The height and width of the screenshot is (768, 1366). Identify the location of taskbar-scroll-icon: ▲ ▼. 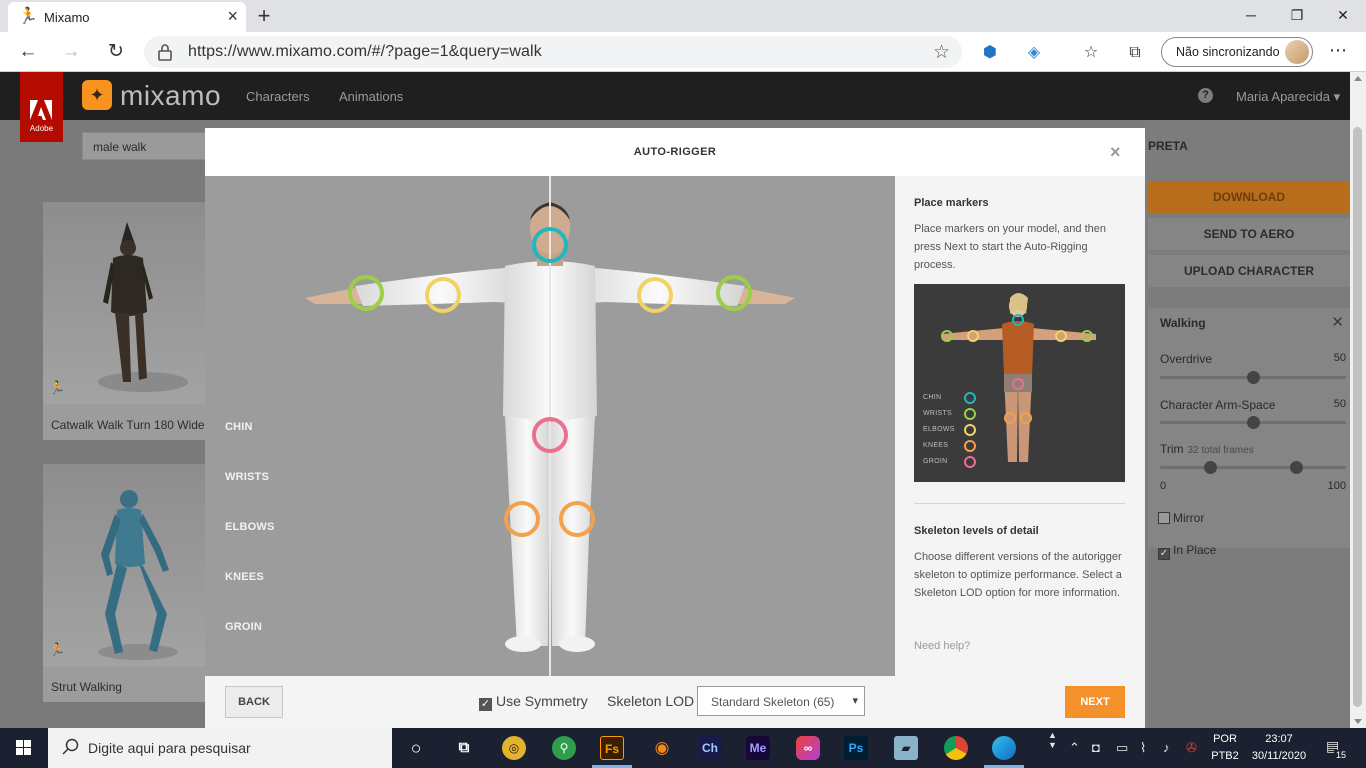
(1052, 740).